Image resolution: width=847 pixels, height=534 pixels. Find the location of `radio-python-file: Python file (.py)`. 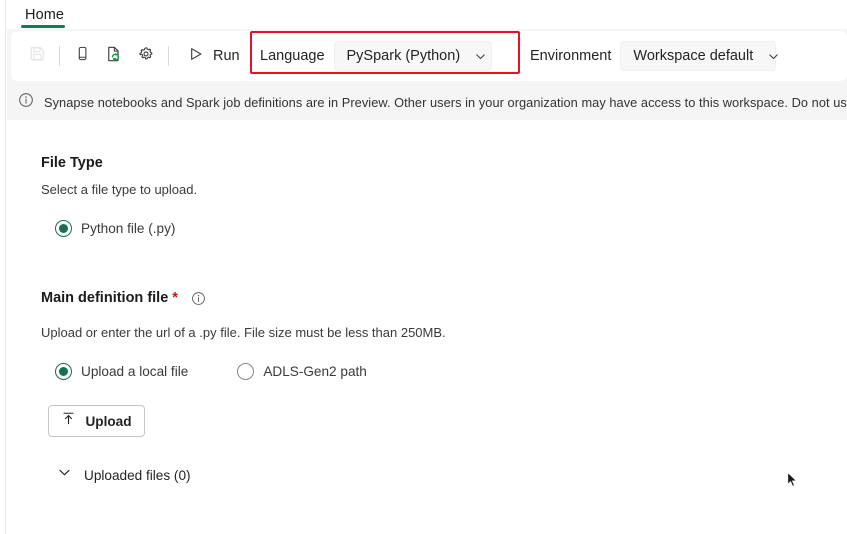

radio-python-file: Python file (.py) is located at coordinates (115, 228).